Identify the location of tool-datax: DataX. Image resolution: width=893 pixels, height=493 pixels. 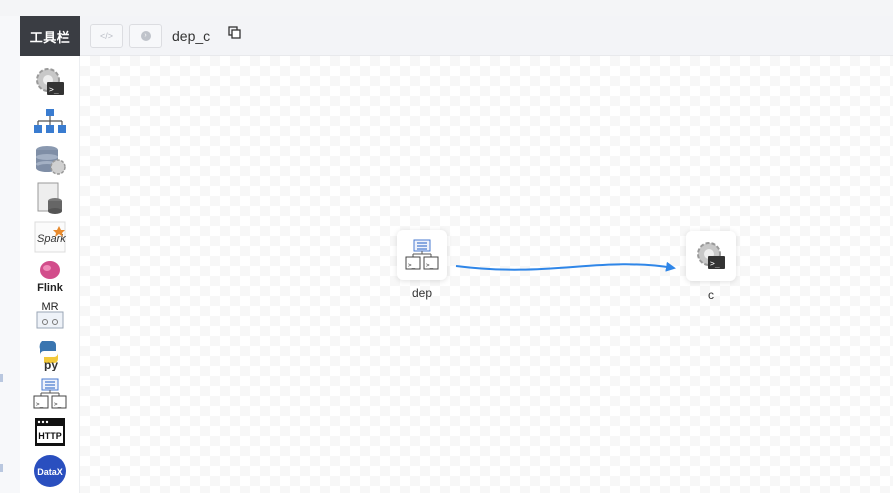
(50, 471).